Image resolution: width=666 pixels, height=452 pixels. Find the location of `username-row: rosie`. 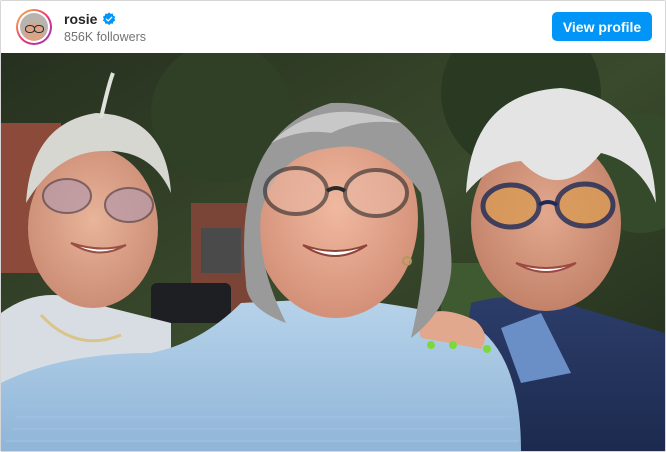

username-row: rosie is located at coordinates (90, 19).